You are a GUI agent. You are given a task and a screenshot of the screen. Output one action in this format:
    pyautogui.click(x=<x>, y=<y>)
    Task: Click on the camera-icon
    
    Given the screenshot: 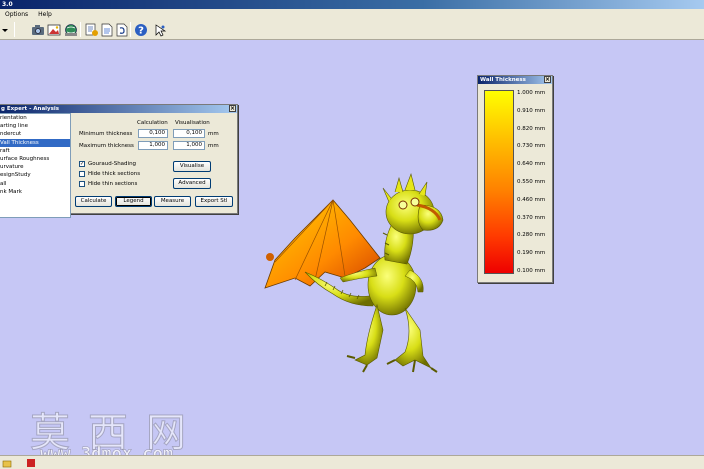 What is the action you would take?
    pyautogui.click(x=37, y=29)
    